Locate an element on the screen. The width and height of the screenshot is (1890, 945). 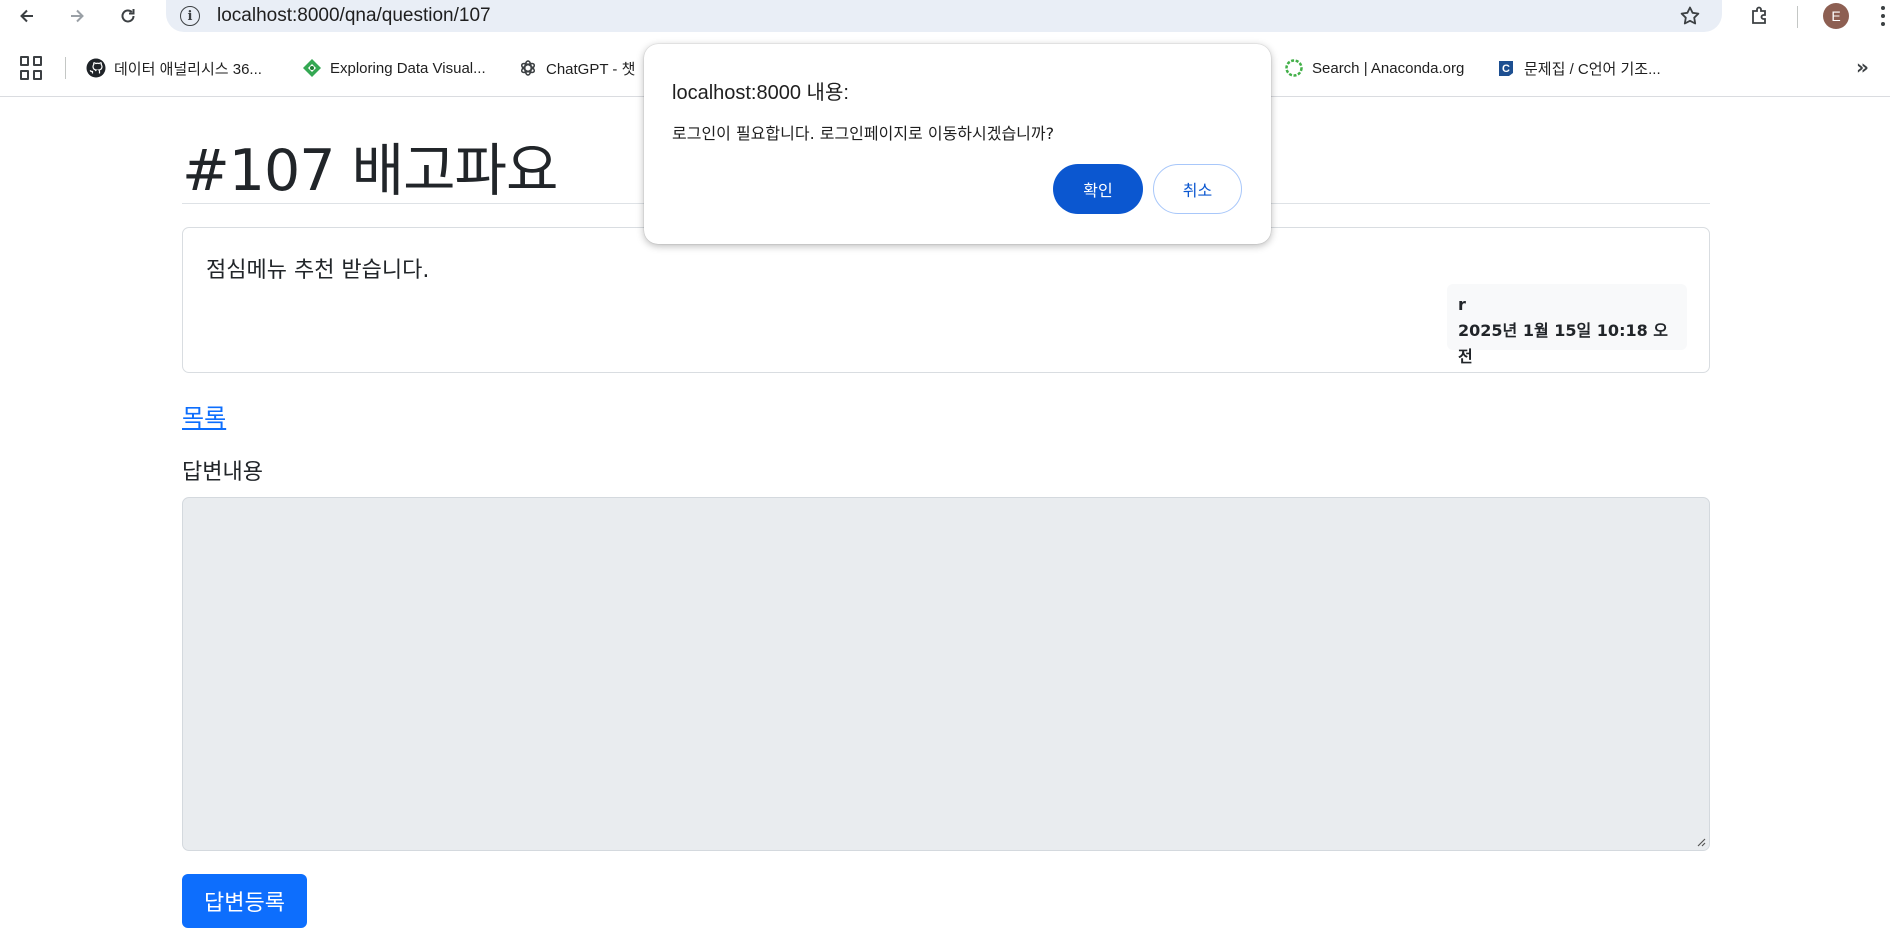
author-name: r is located at coordinates (1462, 304).